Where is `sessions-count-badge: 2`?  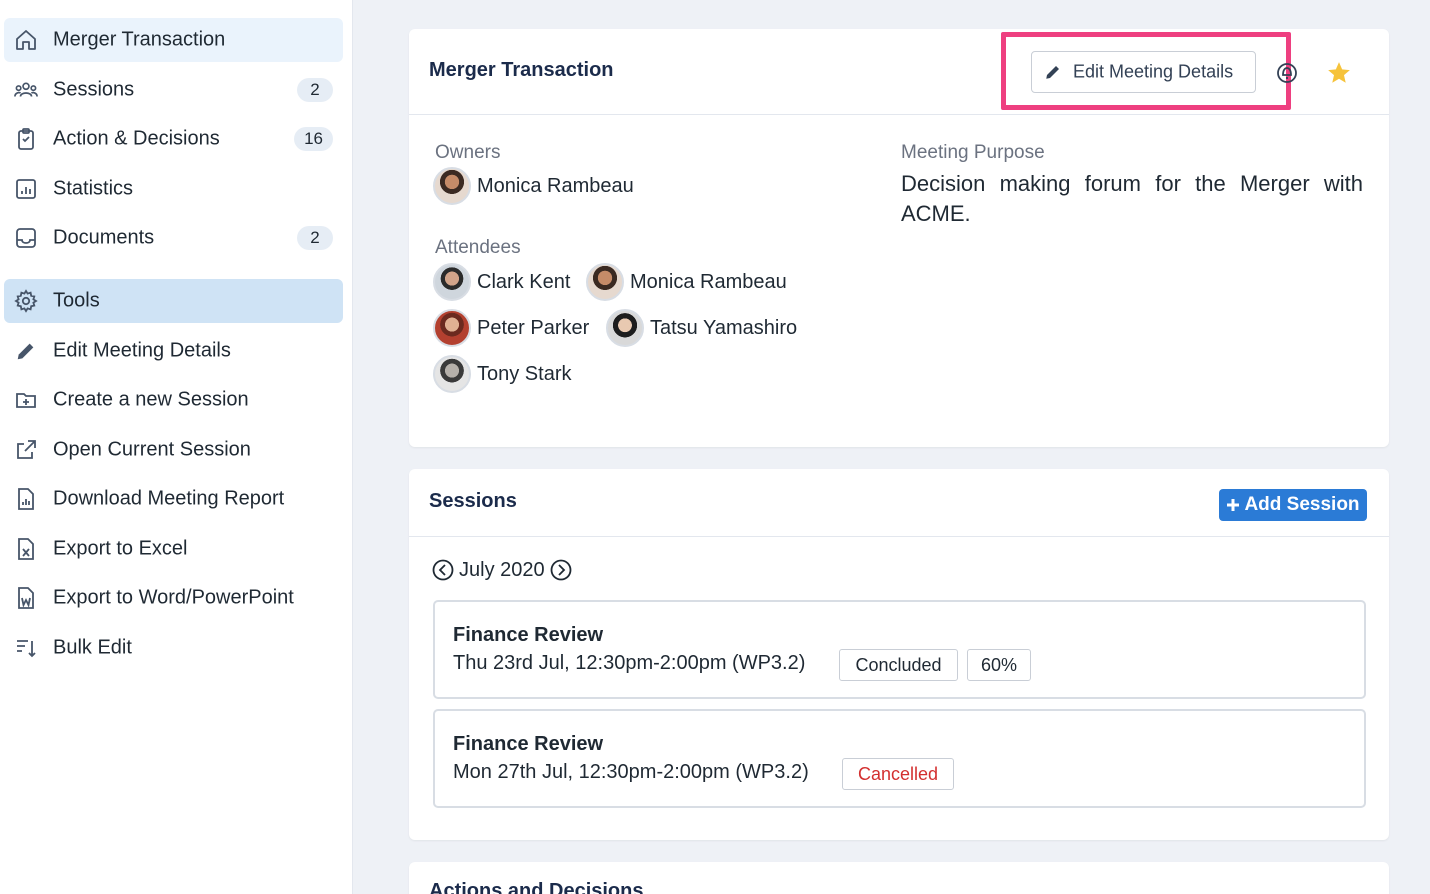
sessions-count-badge: 2 is located at coordinates (315, 90).